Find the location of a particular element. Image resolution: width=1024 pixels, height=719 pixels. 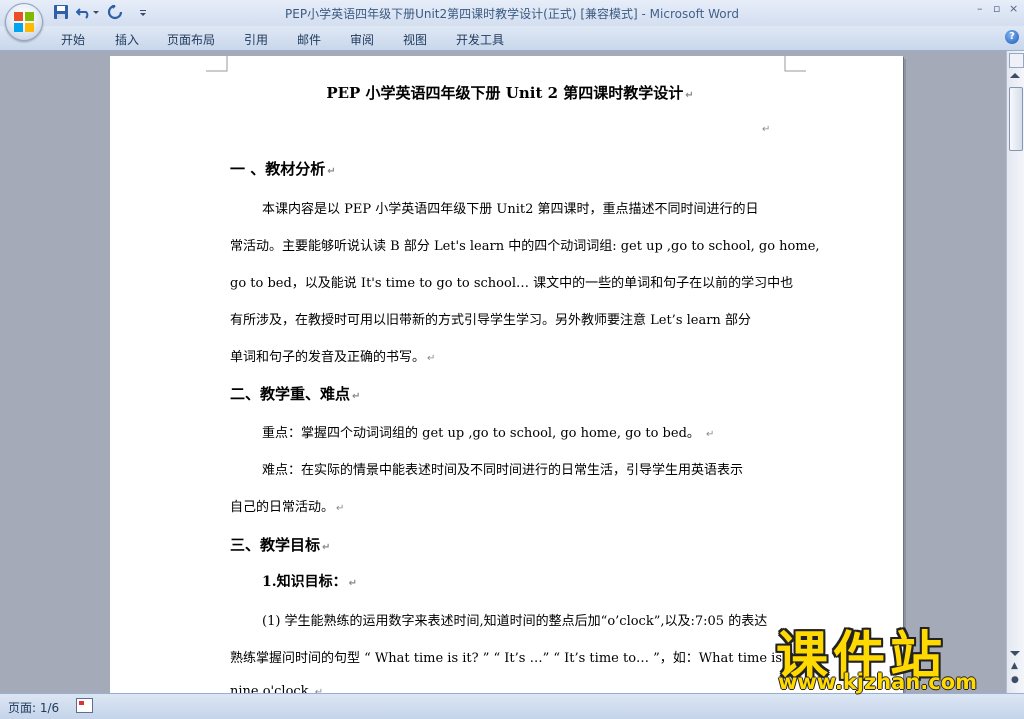

body-line: 自己的日常活动。 ↵ is located at coordinates (287, 505).